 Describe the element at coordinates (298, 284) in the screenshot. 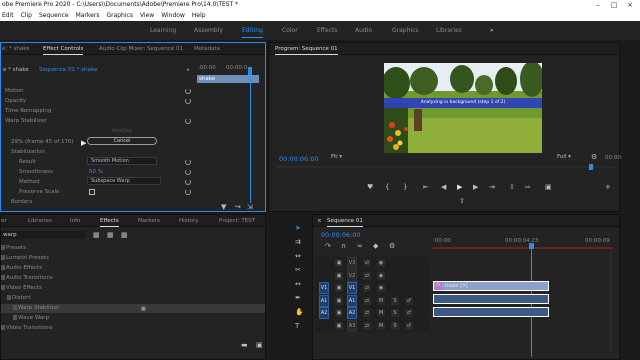

I see `slip-tool-icon: ↔` at that location.